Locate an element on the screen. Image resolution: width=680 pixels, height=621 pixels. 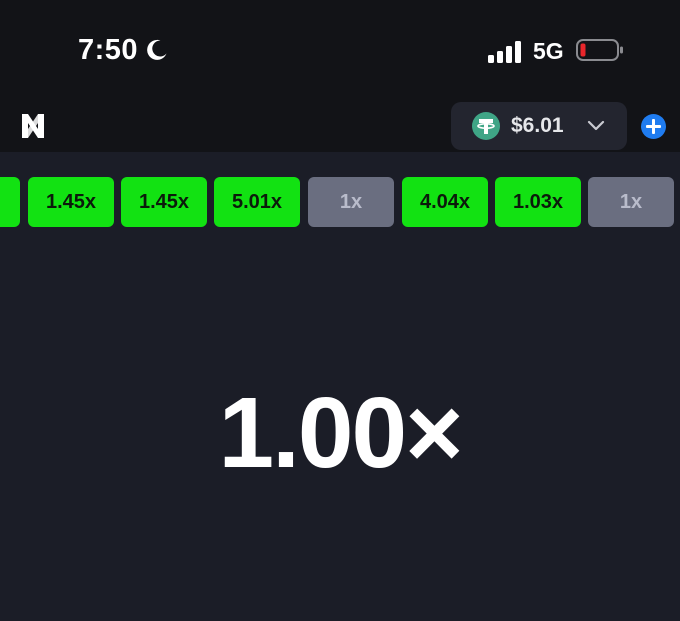
add-funds-button is located at coordinates (653, 126).